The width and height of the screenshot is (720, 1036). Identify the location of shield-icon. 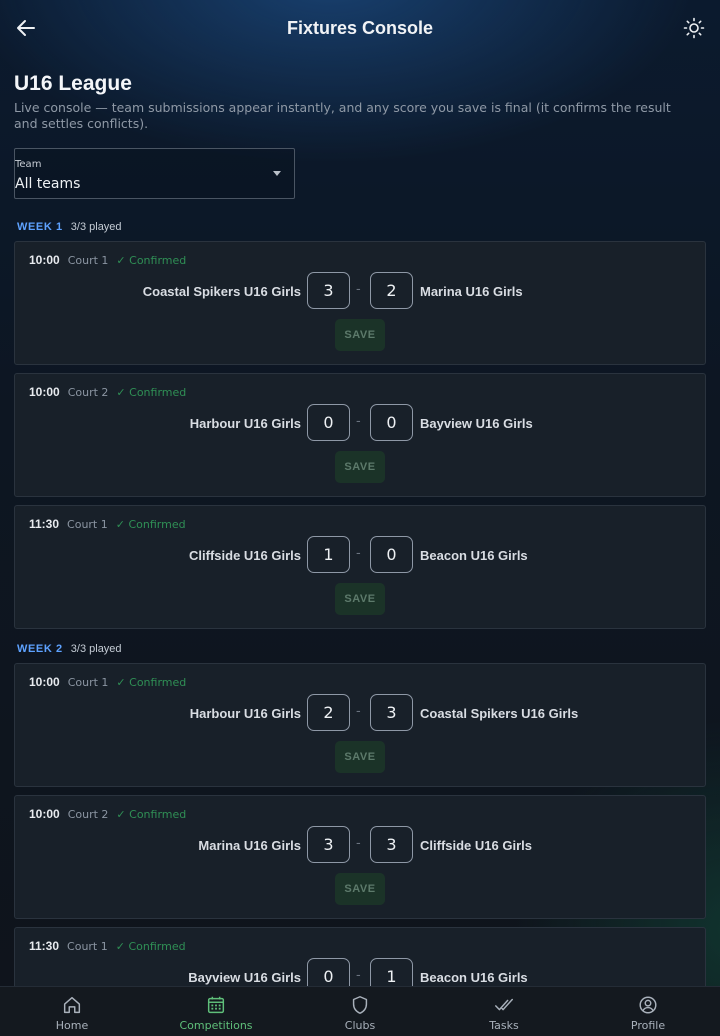
(360, 1005).